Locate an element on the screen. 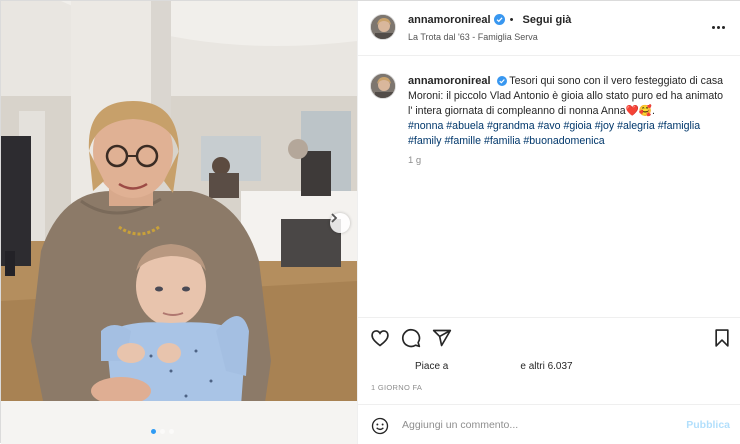 The image size is (740, 444). post-date: 1 GIORNO FA is located at coordinates (397, 387).